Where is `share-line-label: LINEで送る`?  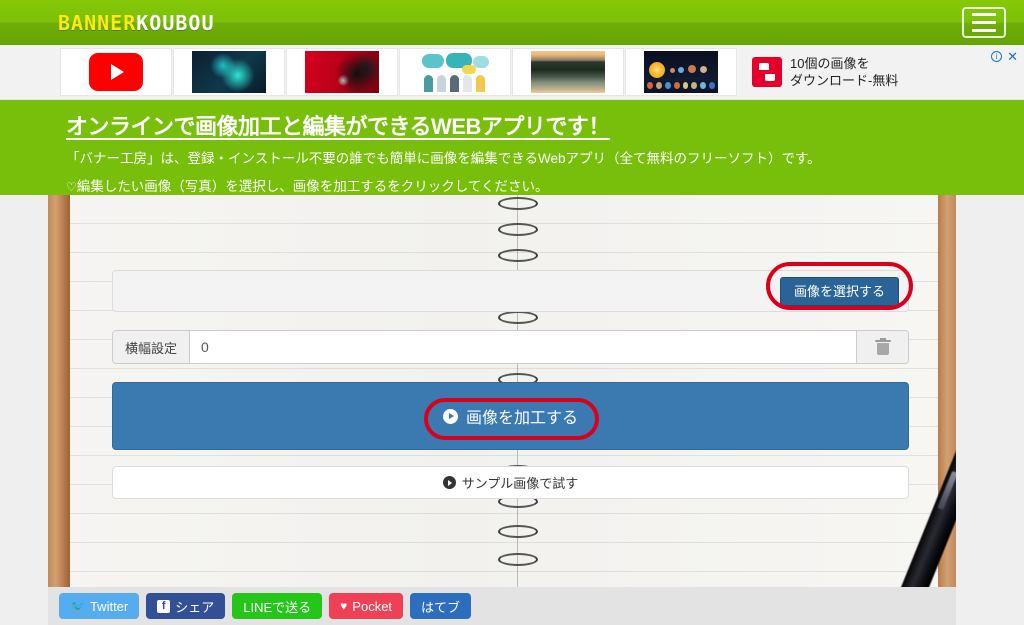 share-line-label: LINEで送る is located at coordinates (277, 607).